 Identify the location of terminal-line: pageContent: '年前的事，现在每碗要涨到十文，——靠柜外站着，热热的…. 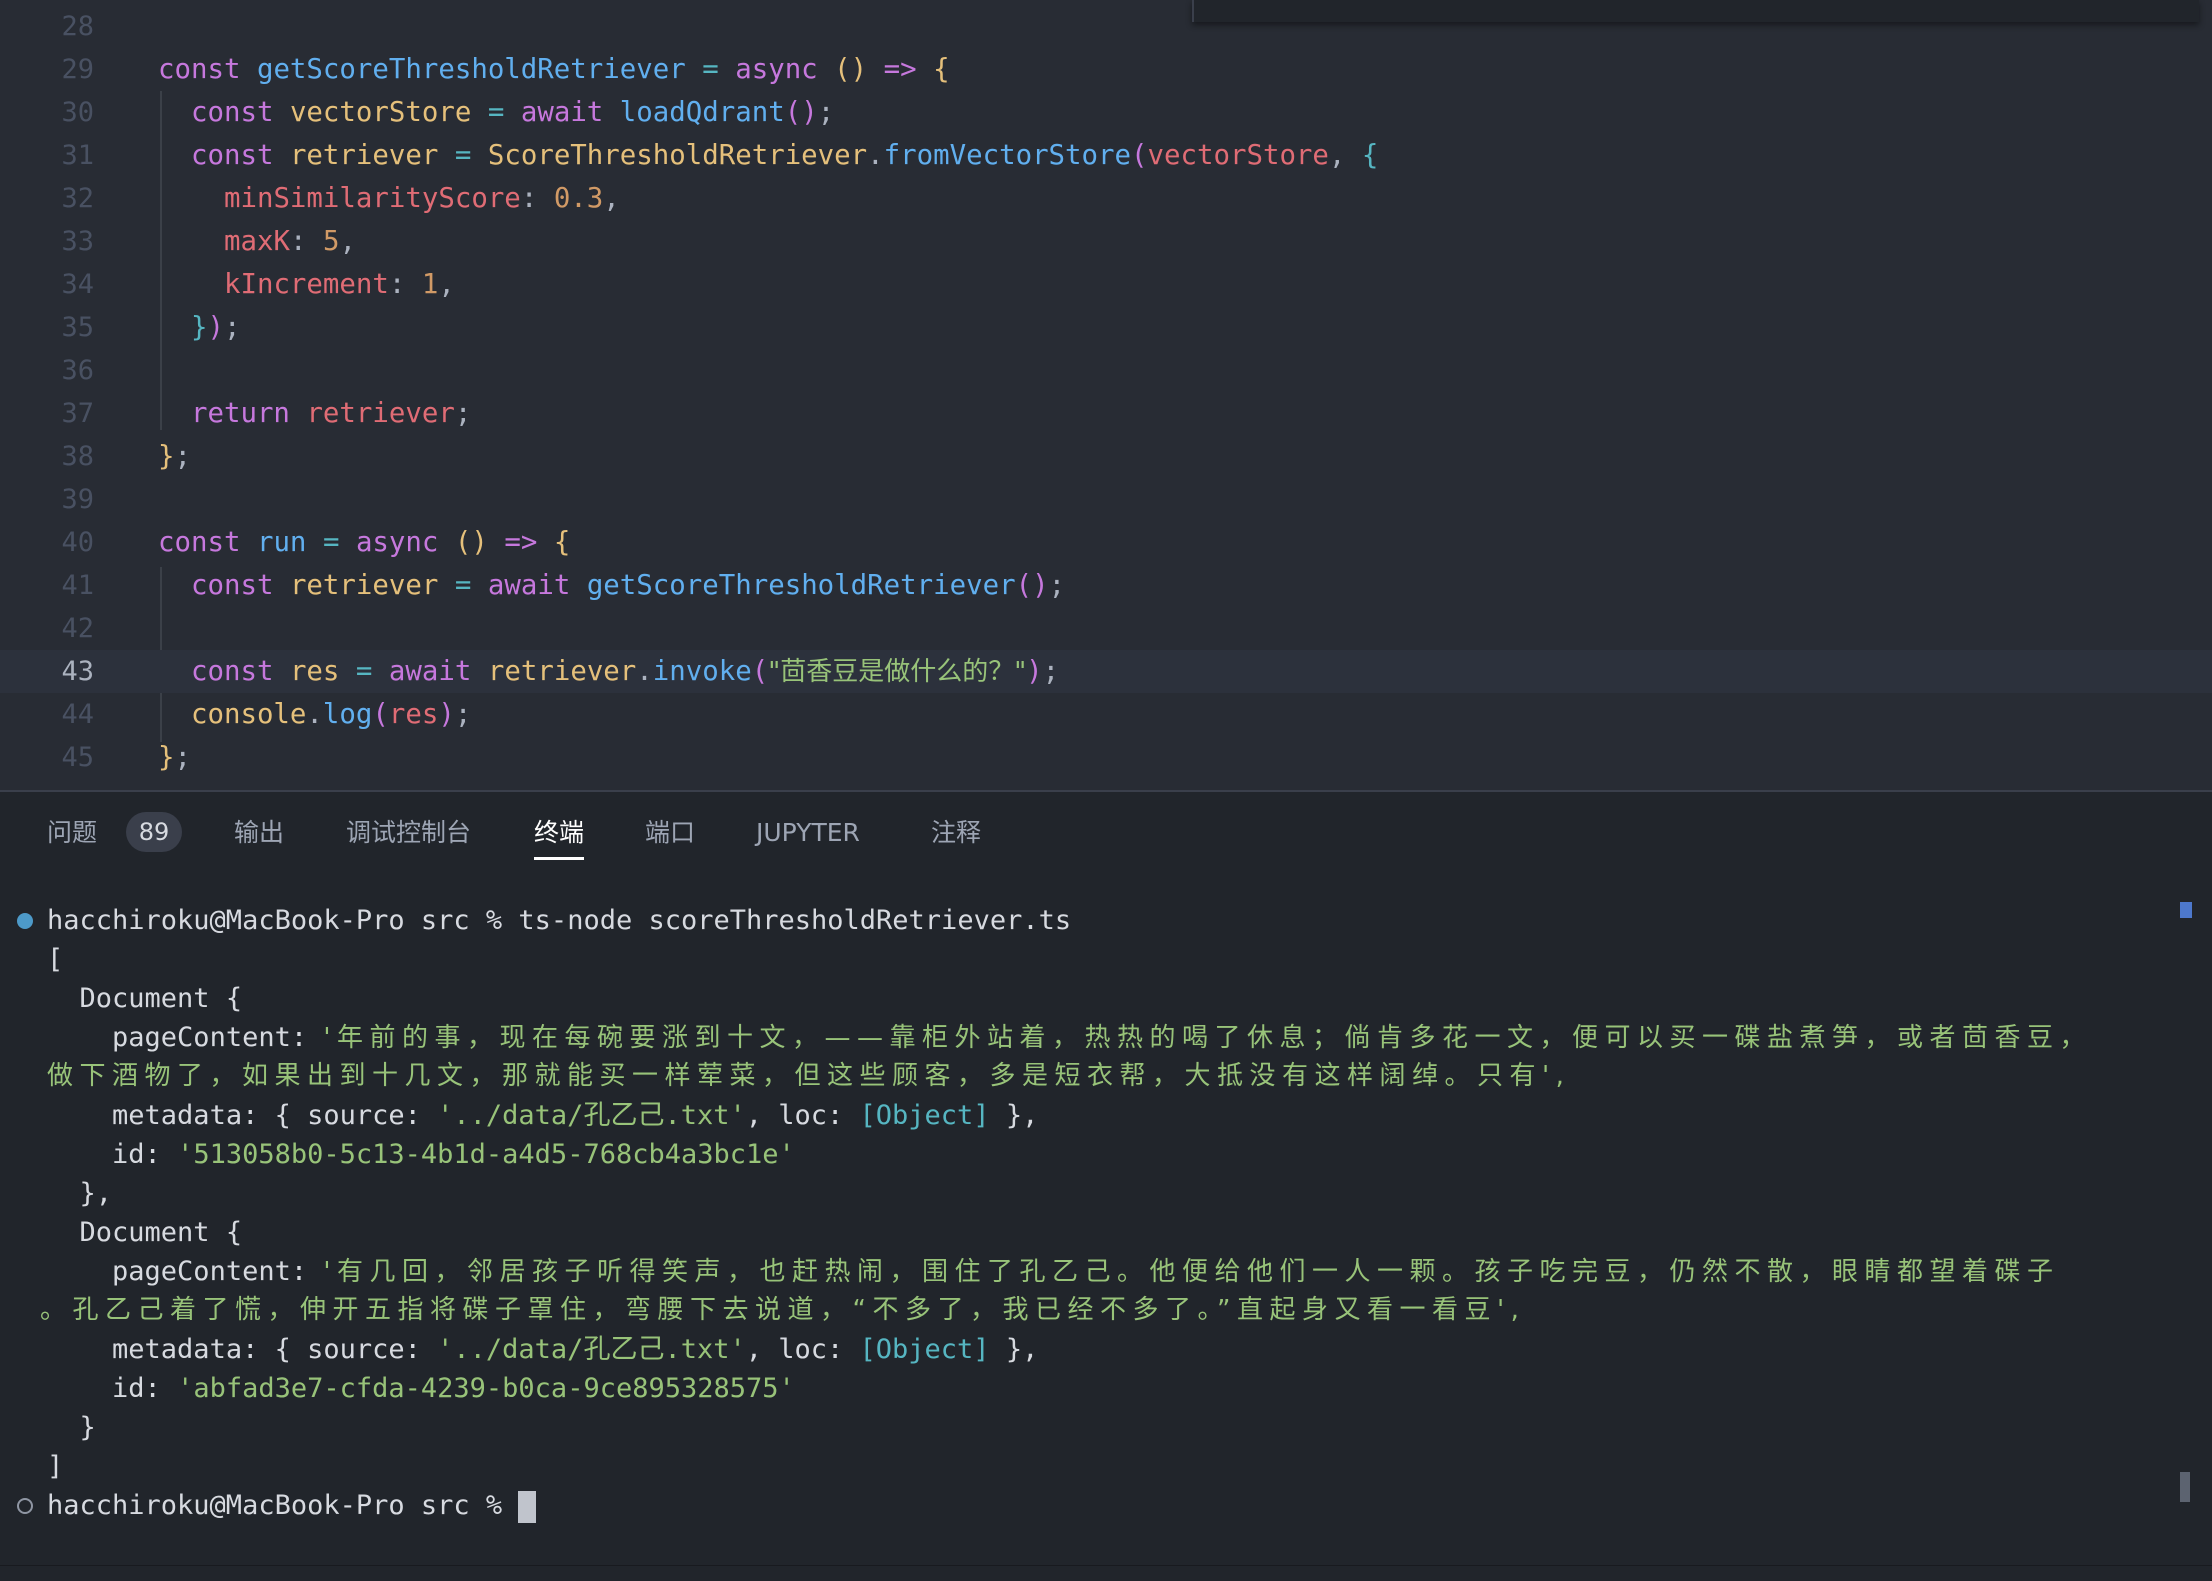
(1102, 1037).